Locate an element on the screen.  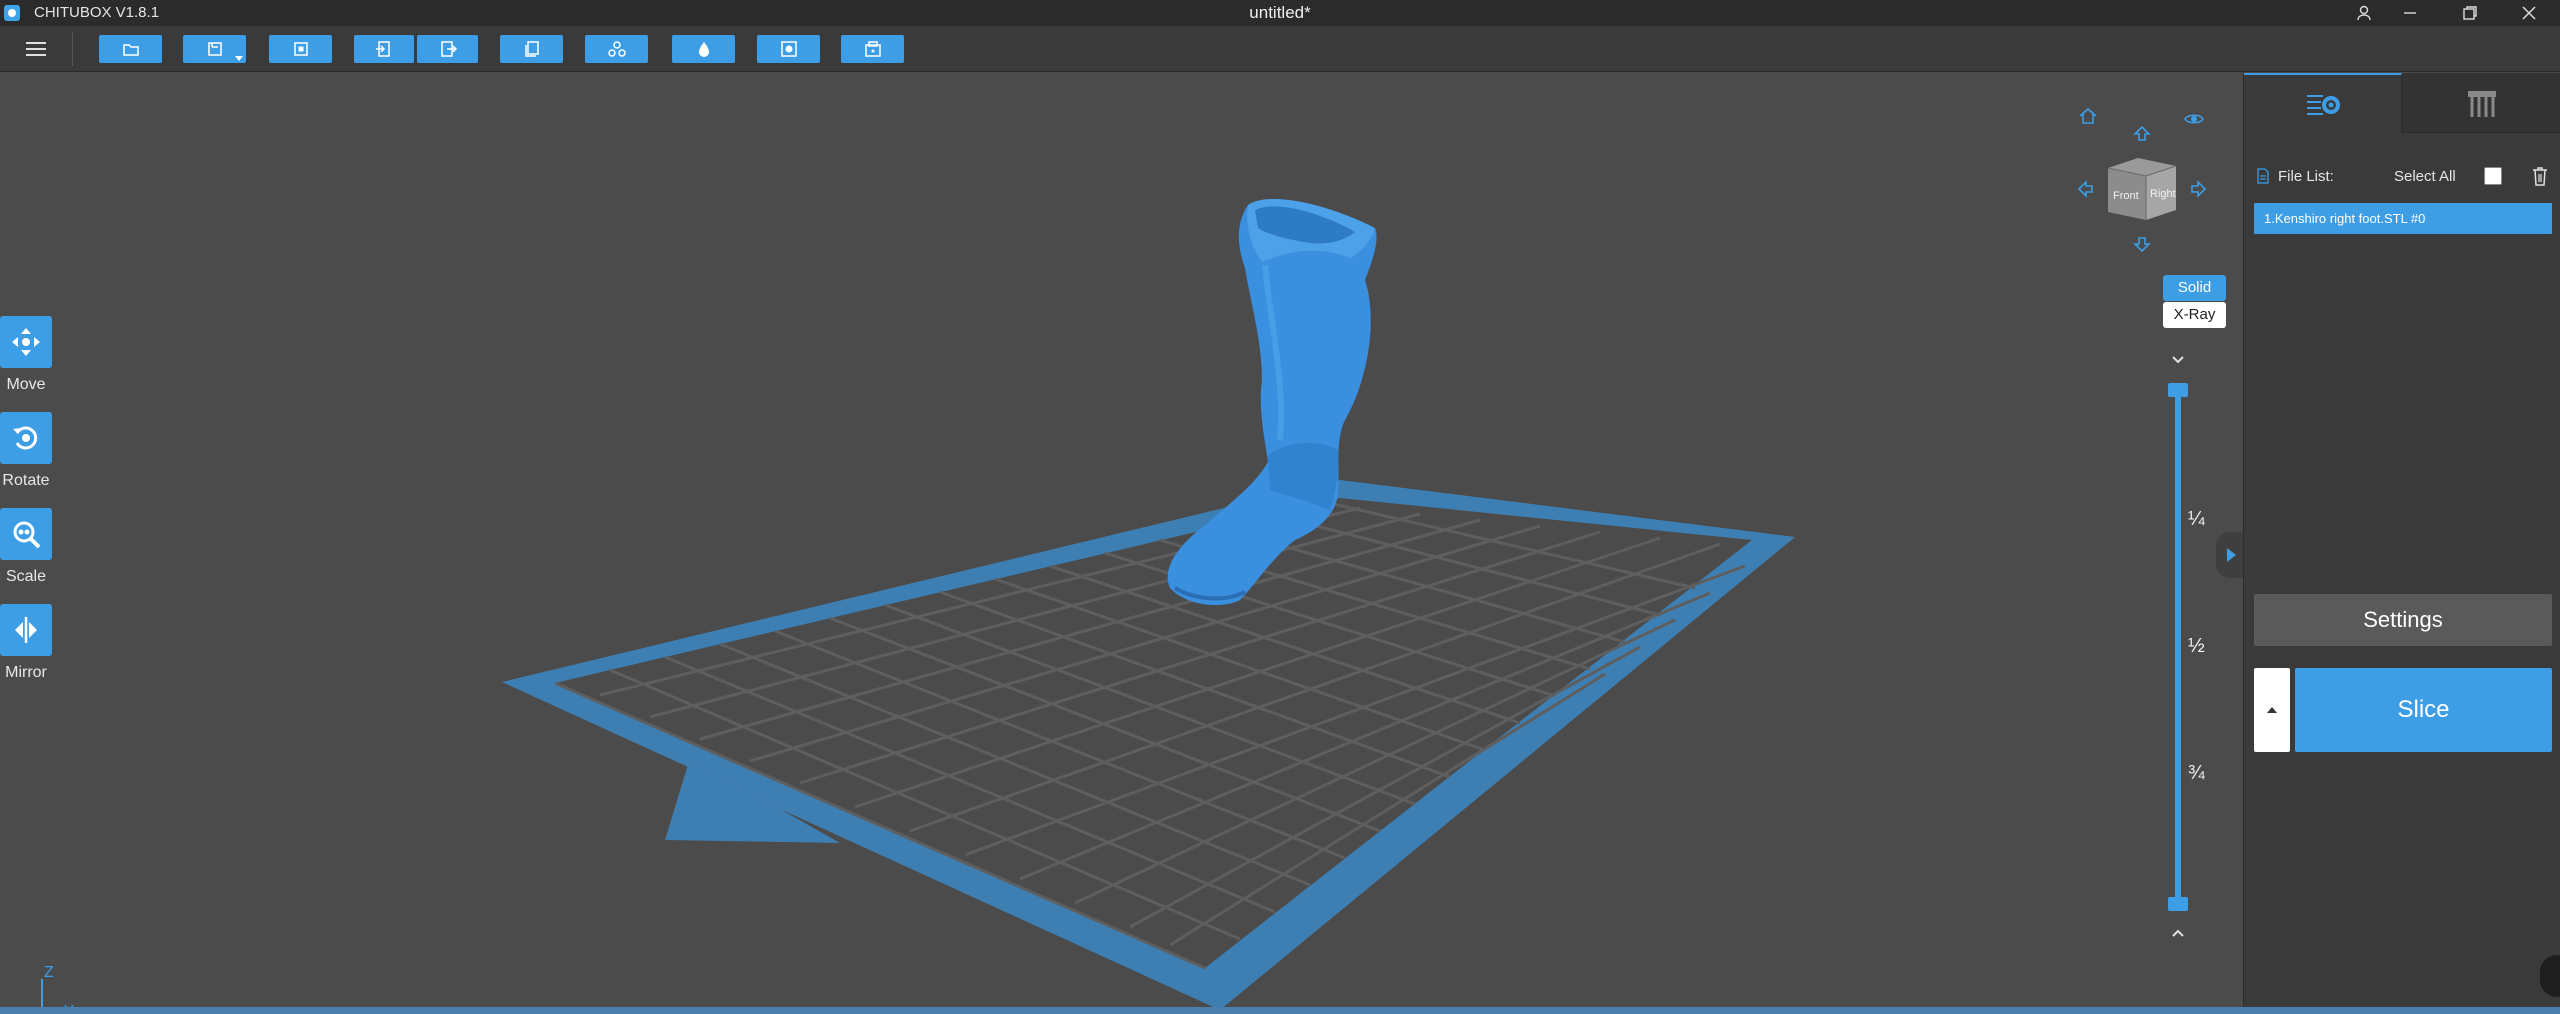
hamburger-menu-icon is located at coordinates (36, 49).